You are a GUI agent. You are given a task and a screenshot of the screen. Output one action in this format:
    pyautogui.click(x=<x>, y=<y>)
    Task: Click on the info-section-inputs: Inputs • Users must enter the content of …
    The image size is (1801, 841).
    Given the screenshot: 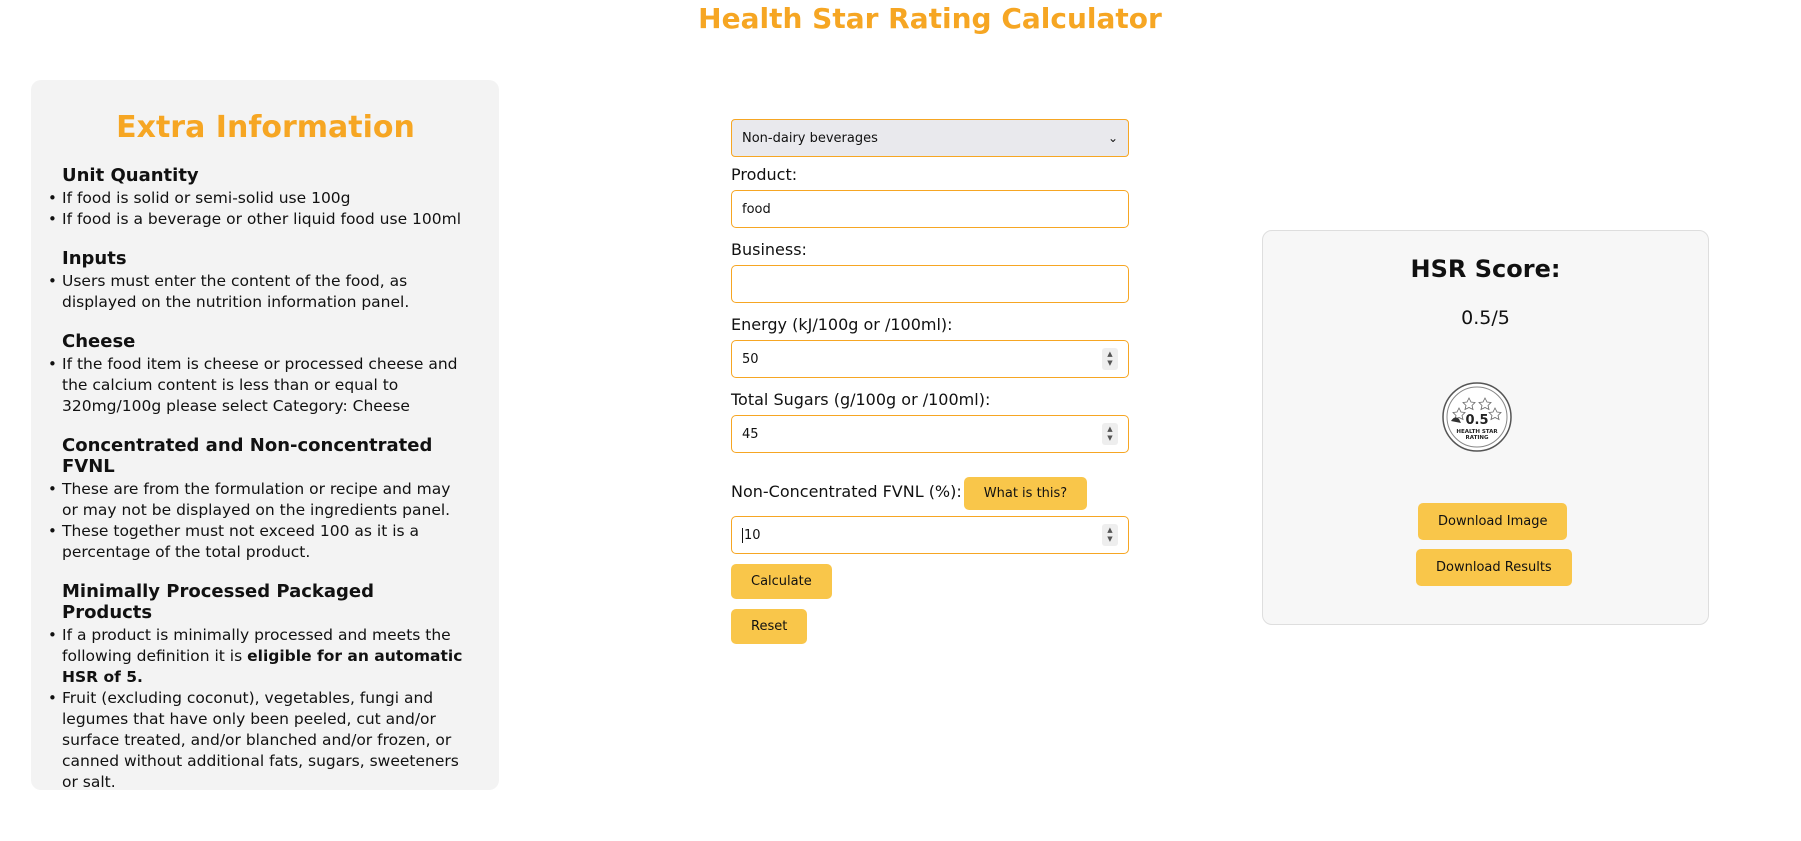 What is the action you would take?
    pyautogui.click(x=258, y=280)
    